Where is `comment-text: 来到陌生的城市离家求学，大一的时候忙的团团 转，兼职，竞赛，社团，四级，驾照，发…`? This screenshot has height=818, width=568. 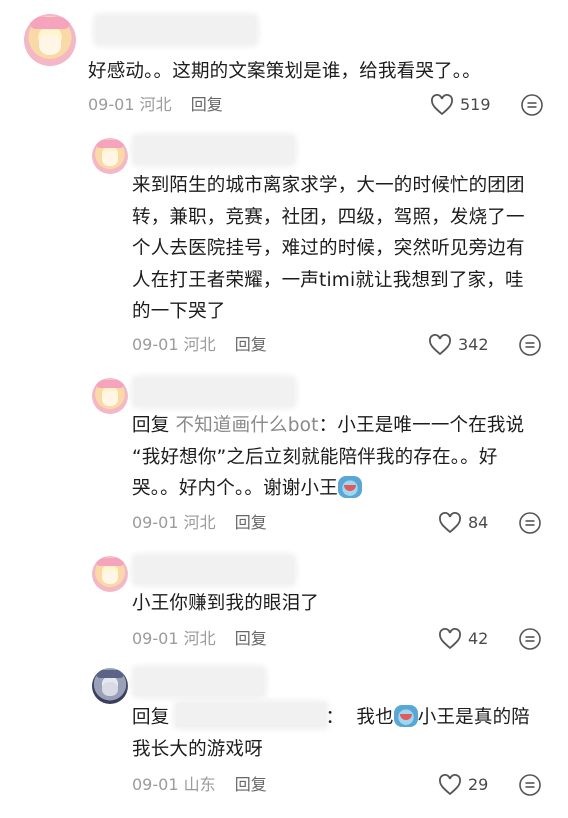 comment-text: 来到陌生的城市离家求学，大一的时候忙的团团 转，兼职，竞赛，社团，四级，驾照，发… is located at coordinates (328, 248).